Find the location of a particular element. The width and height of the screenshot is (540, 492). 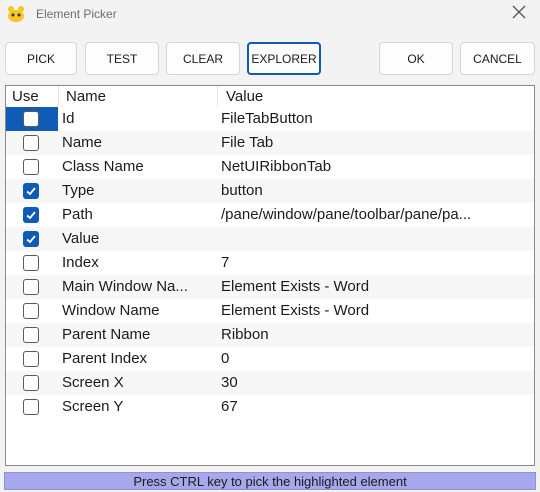

app-bird-icon is located at coordinates (16, 14).